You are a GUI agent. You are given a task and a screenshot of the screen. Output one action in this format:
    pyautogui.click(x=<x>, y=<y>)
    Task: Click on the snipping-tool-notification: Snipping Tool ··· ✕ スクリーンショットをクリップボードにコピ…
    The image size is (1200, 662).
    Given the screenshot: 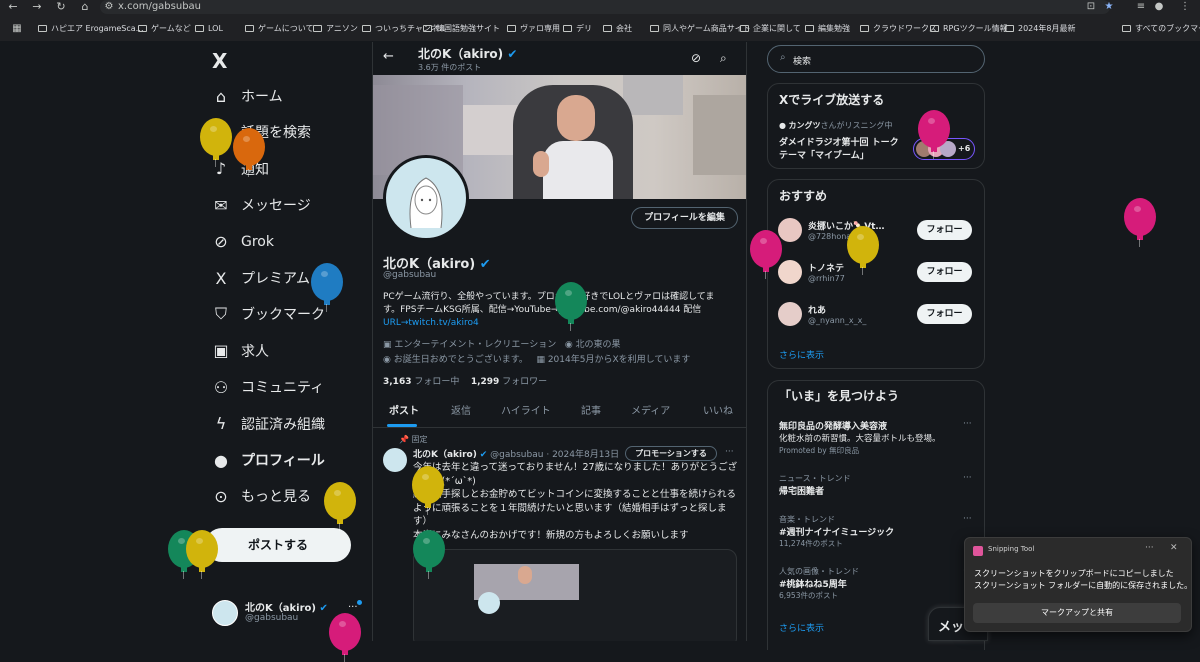 What is the action you would take?
    pyautogui.click(x=1078, y=584)
    